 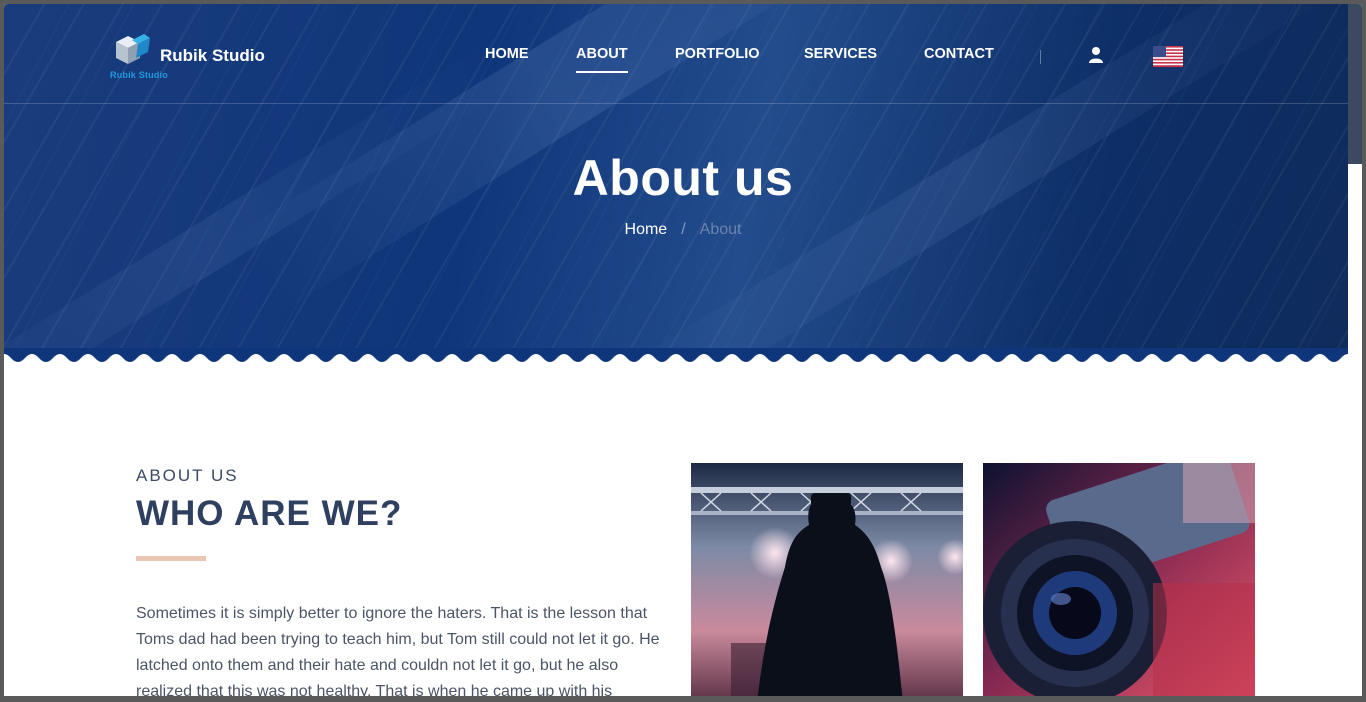 What do you see at coordinates (827, 579) in the screenshot?
I see `concert-photo` at bounding box center [827, 579].